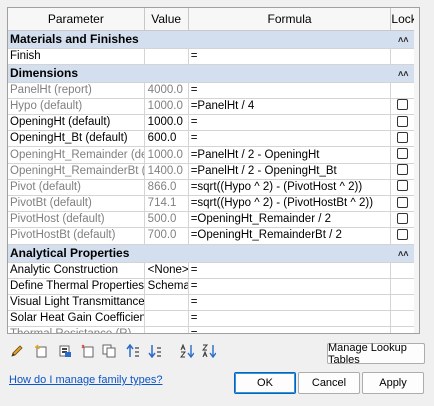 The image size is (434, 406). I want to click on group-header: Materials and Finishes ˄˄, so click(211, 39).